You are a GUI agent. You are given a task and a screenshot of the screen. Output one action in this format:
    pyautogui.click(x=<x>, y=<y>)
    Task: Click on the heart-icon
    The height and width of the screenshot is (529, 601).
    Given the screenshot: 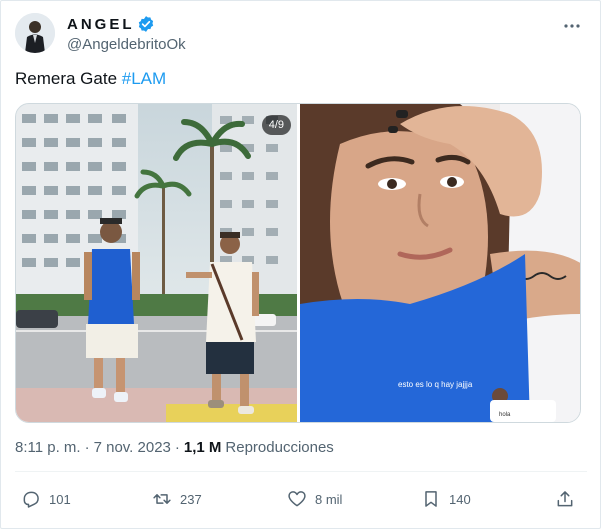 What is the action you would take?
    pyautogui.click(x=297, y=499)
    